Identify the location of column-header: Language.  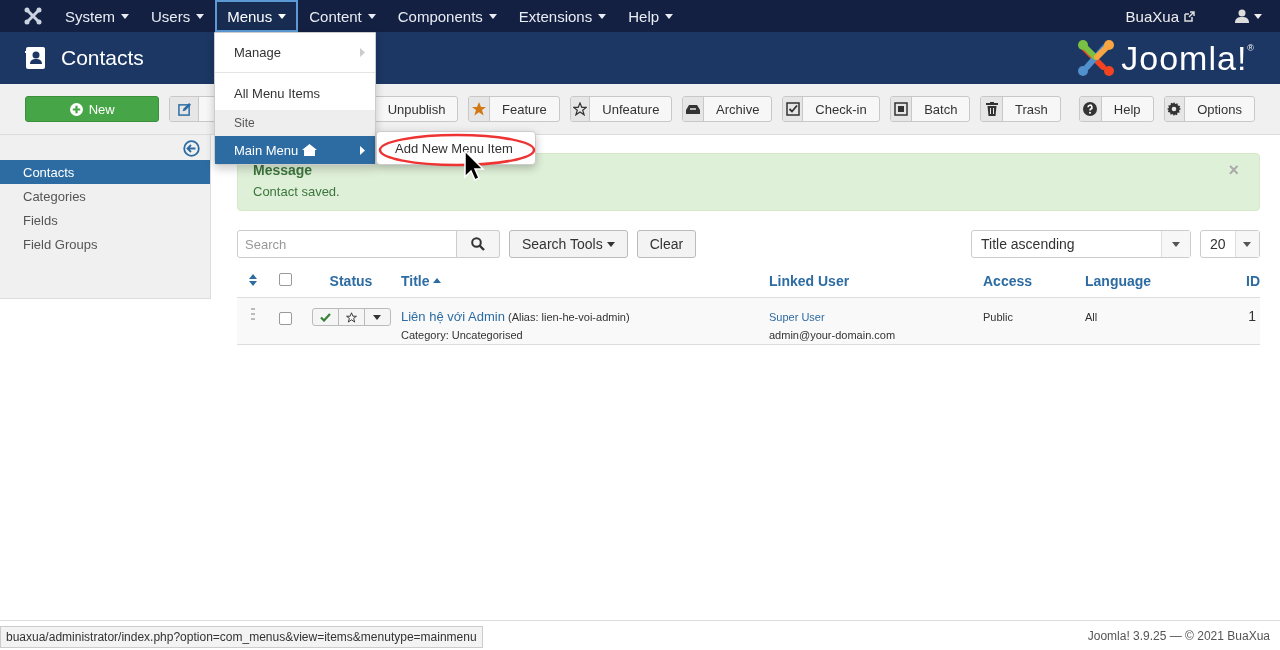
(1118, 280).